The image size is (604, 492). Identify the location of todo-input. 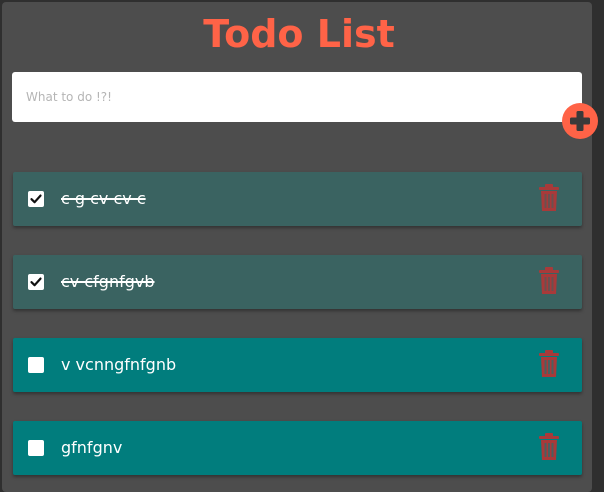
(297, 97).